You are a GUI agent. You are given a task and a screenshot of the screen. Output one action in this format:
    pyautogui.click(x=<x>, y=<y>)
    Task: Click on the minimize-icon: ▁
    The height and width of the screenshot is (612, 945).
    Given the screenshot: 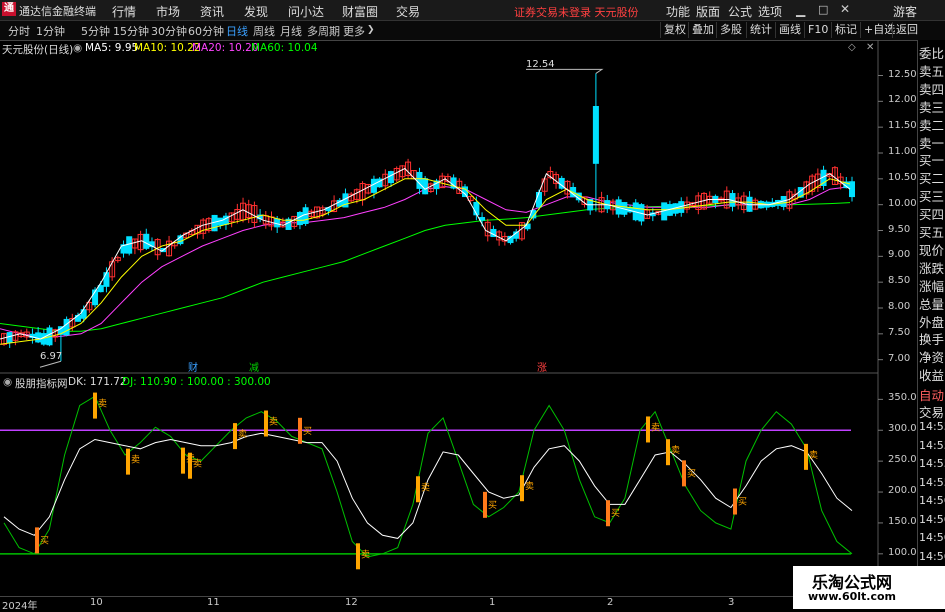 What is the action you would take?
    pyautogui.click(x=800, y=10)
    